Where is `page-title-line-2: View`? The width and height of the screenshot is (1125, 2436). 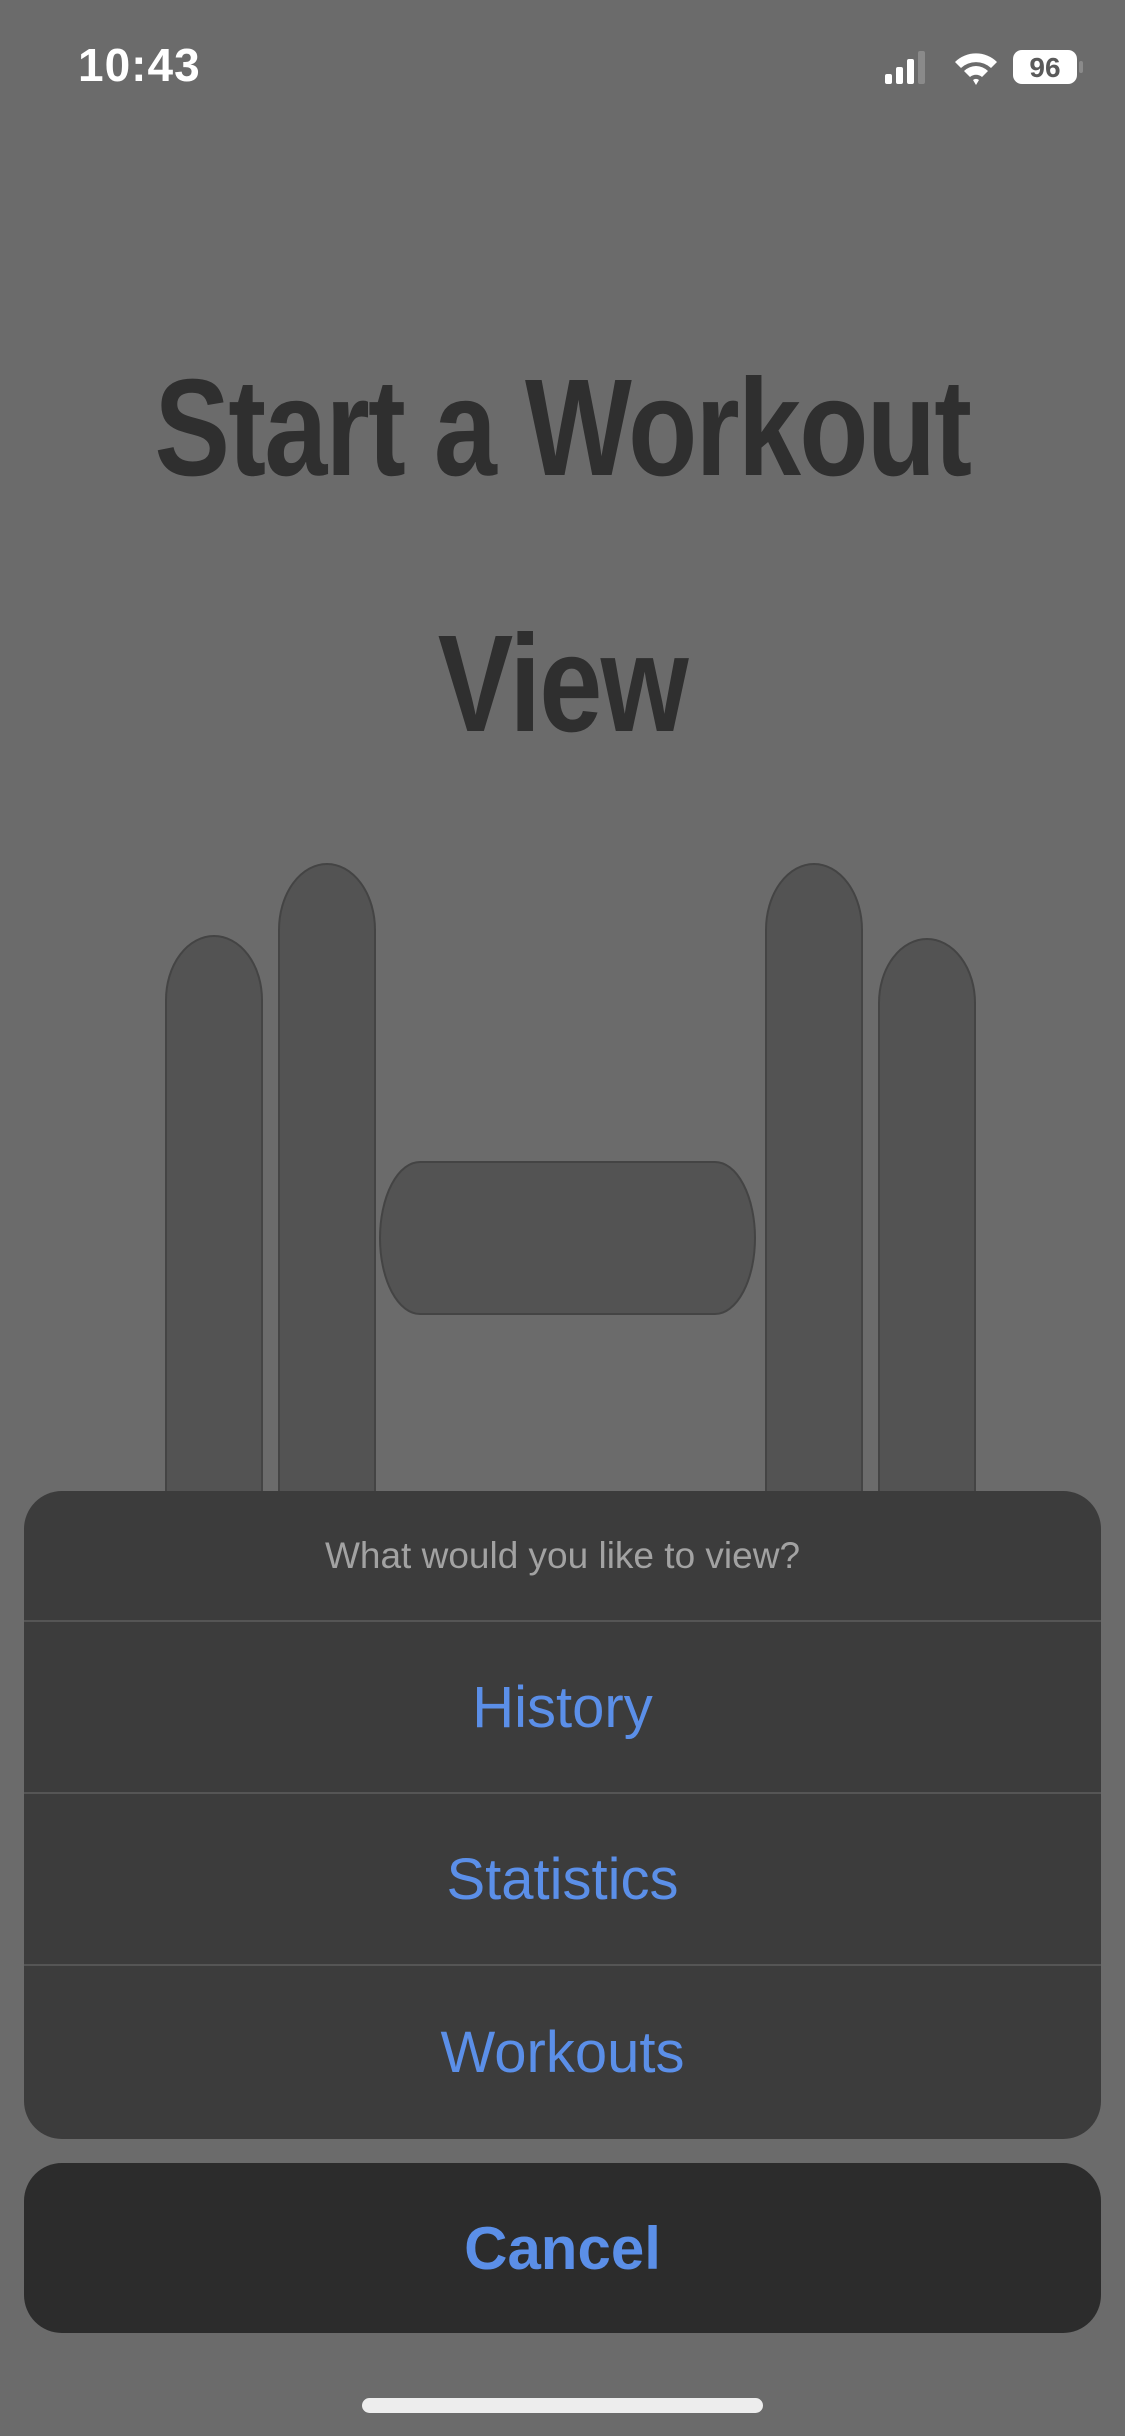 page-title-line-2: View is located at coordinates (563, 684).